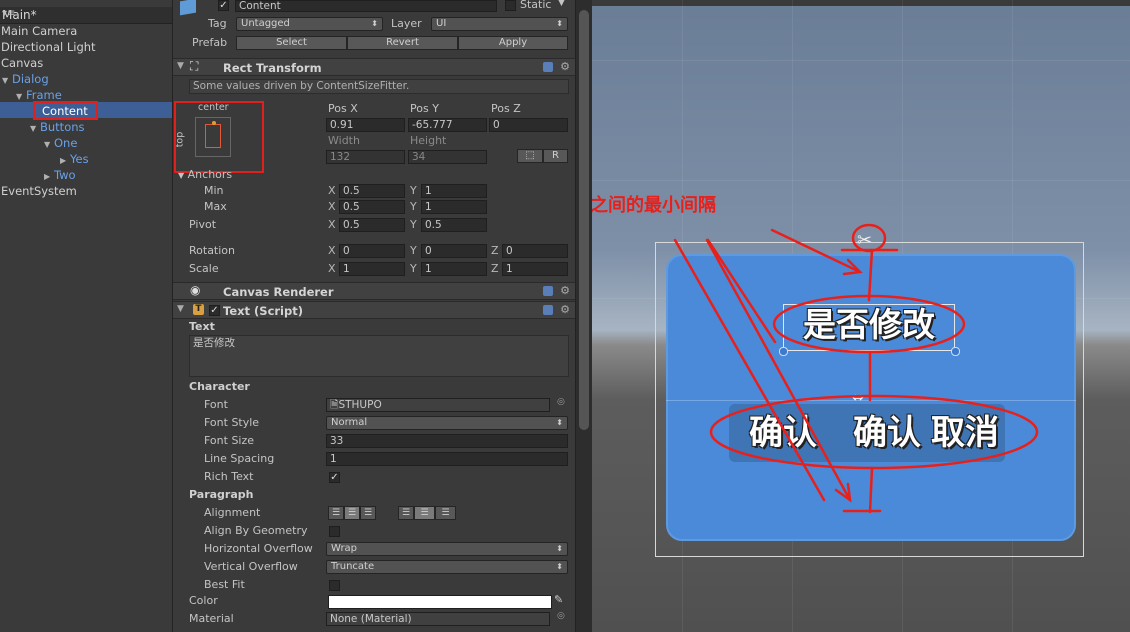 The image size is (1130, 632). I want to click on hierarchy-item-one: ▼ One, so click(60, 143).